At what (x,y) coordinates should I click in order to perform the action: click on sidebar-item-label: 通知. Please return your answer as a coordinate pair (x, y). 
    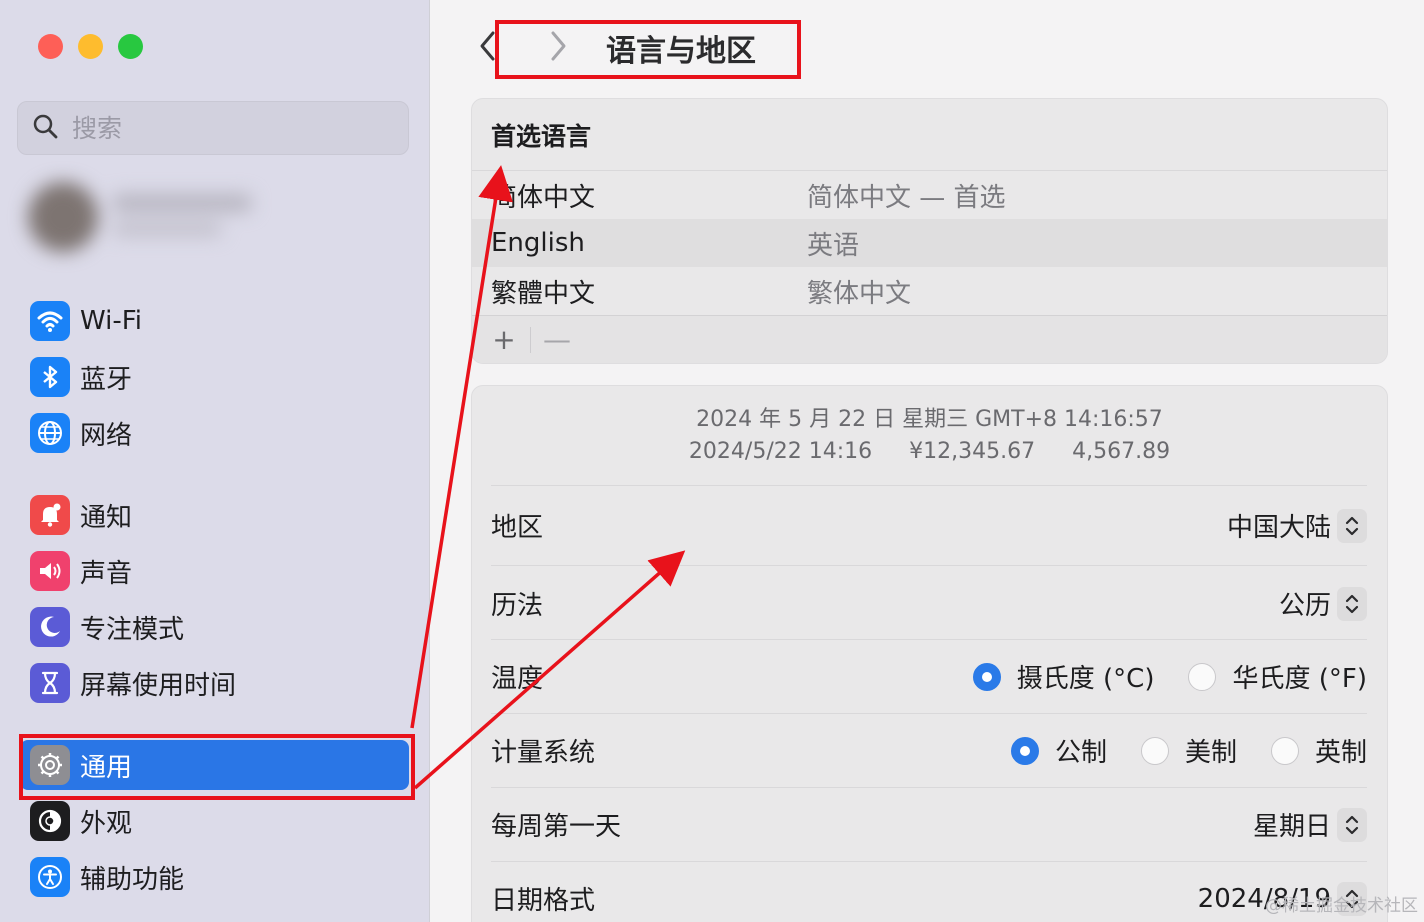
    Looking at the image, I should click on (106, 517).